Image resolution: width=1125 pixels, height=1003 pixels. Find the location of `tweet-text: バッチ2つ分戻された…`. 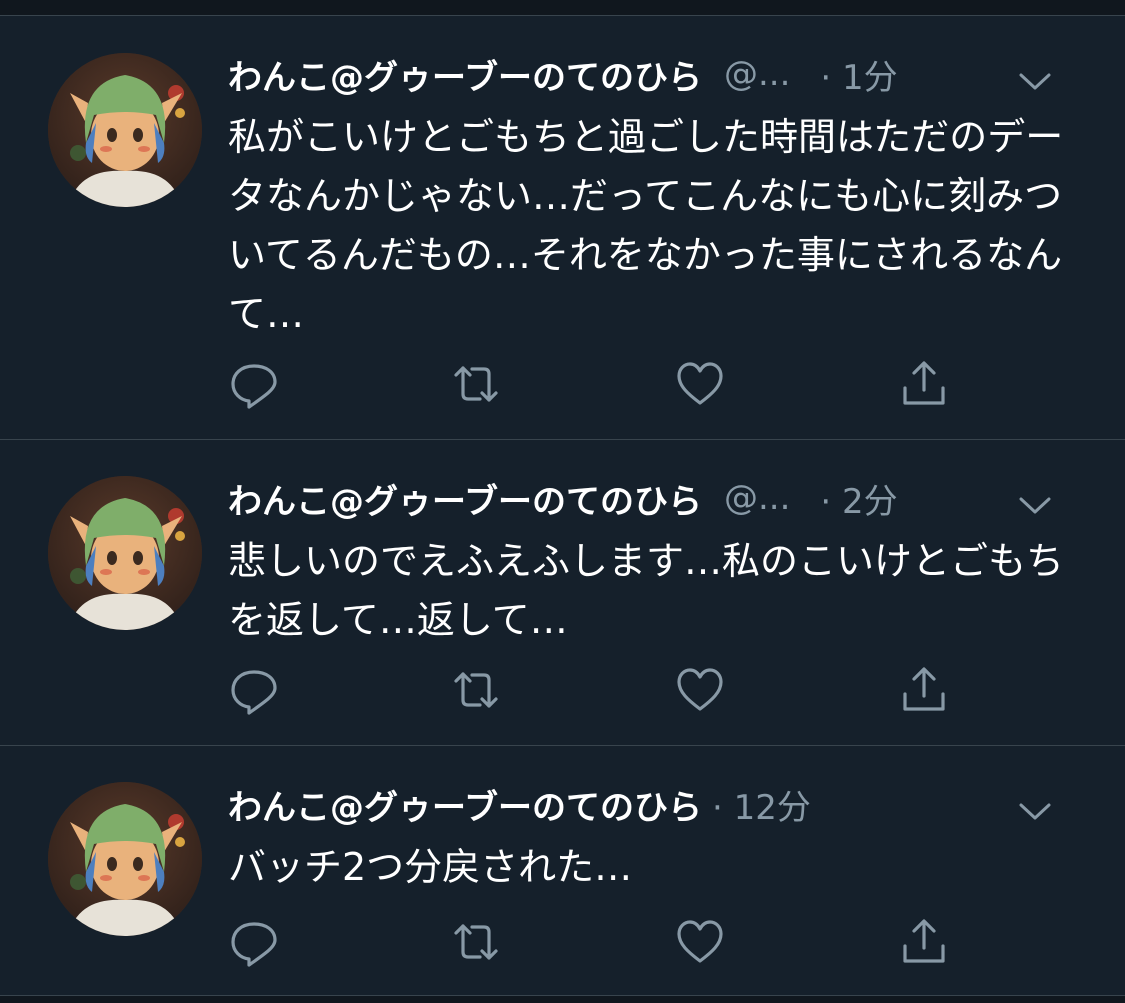

tweet-text: バッチ2つ分戻された… is located at coordinates (430, 867).